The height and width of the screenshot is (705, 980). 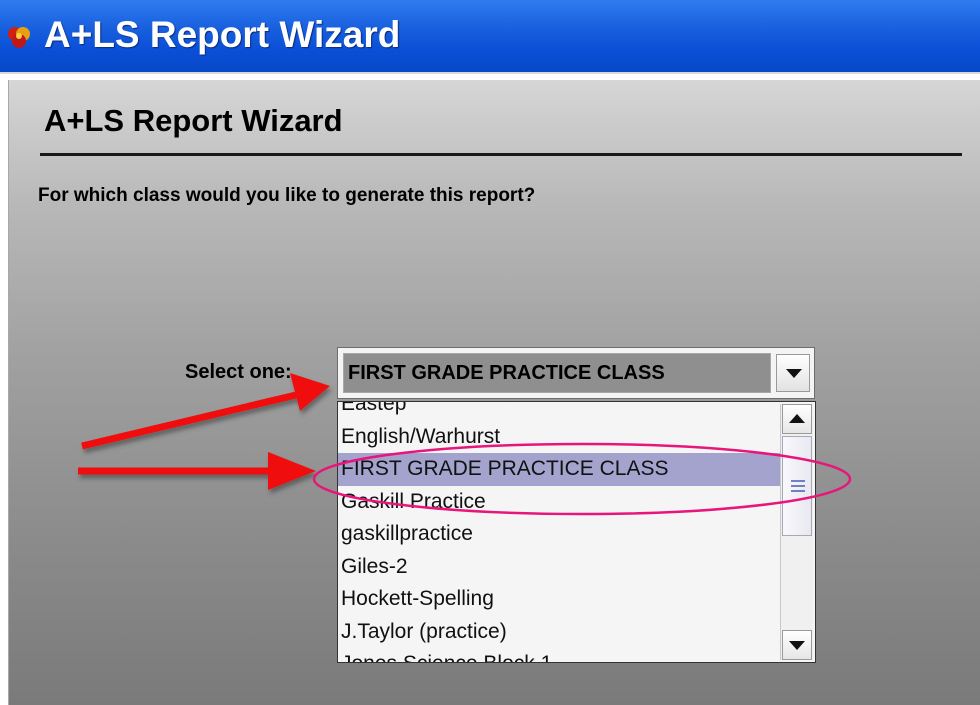 I want to click on combobox-selected-value: FIRST GRADE PRACTICE CLASS, so click(x=557, y=373).